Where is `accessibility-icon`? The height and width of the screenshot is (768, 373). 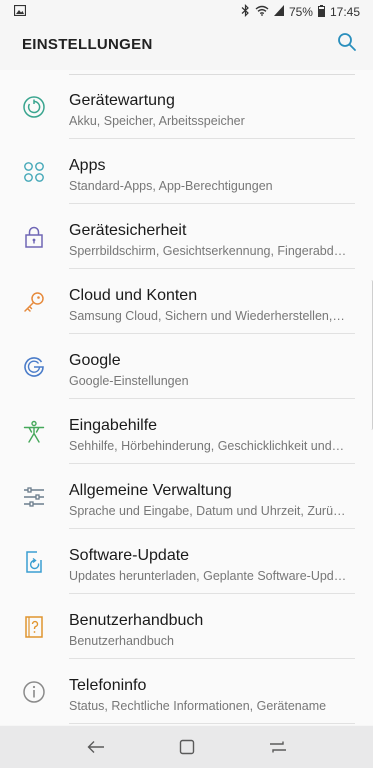
accessibility-icon is located at coordinates (34, 432).